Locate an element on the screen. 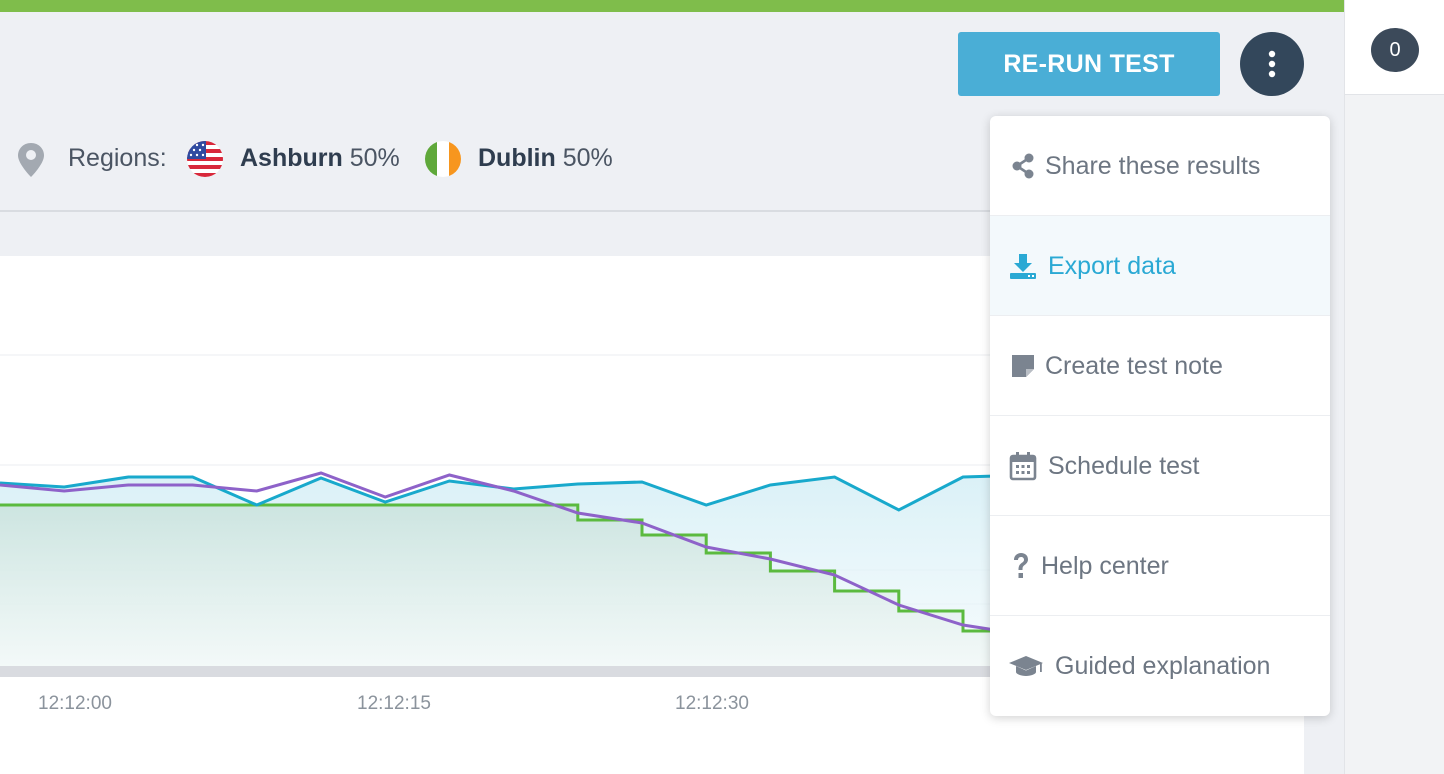  x-tick-label: 12:12:15 is located at coordinates (394, 703).